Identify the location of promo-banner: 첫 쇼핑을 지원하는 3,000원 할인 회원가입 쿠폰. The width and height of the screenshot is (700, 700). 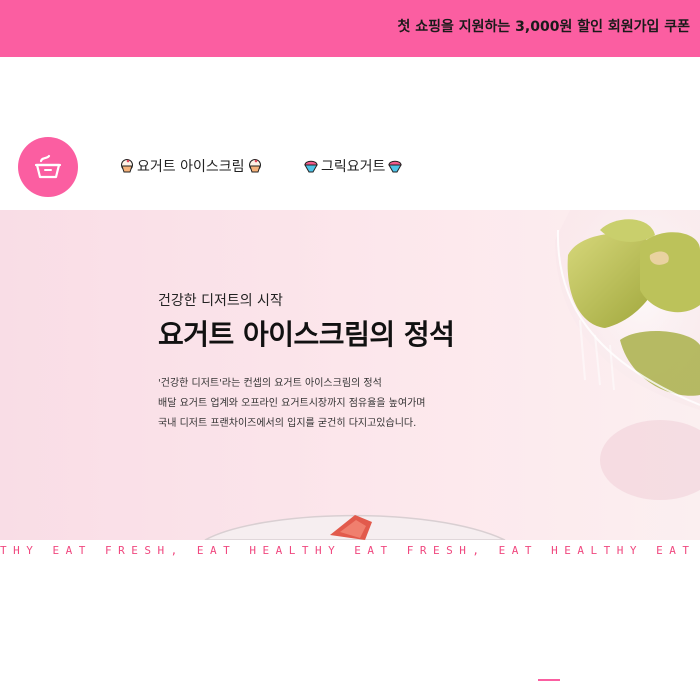
(350, 28).